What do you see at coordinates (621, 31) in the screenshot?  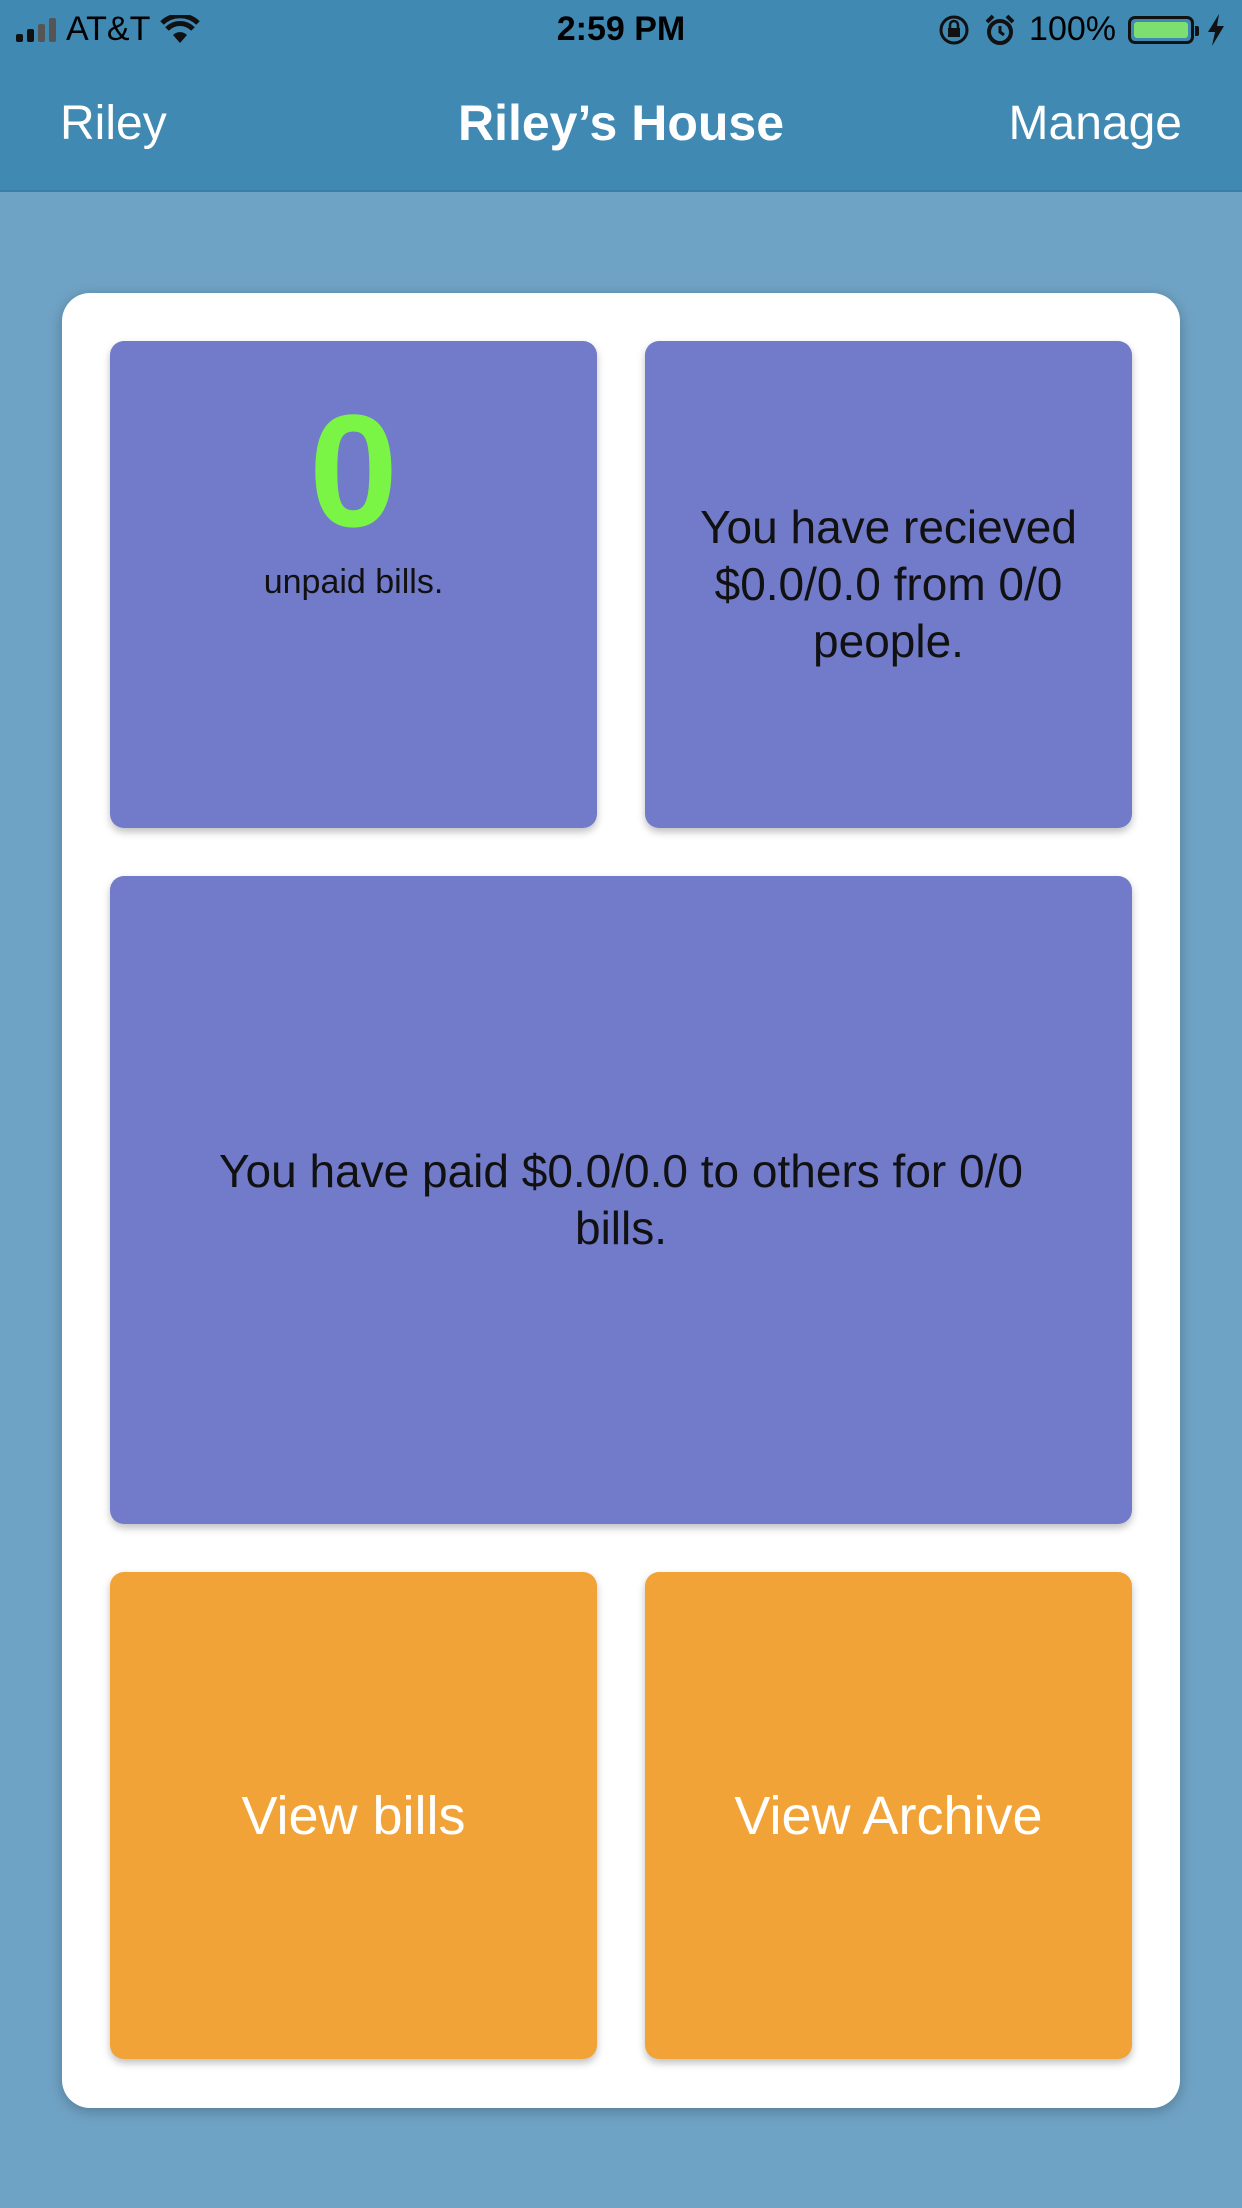 I see `status-bar: AT&T 2:59 PM 100%` at bounding box center [621, 31].